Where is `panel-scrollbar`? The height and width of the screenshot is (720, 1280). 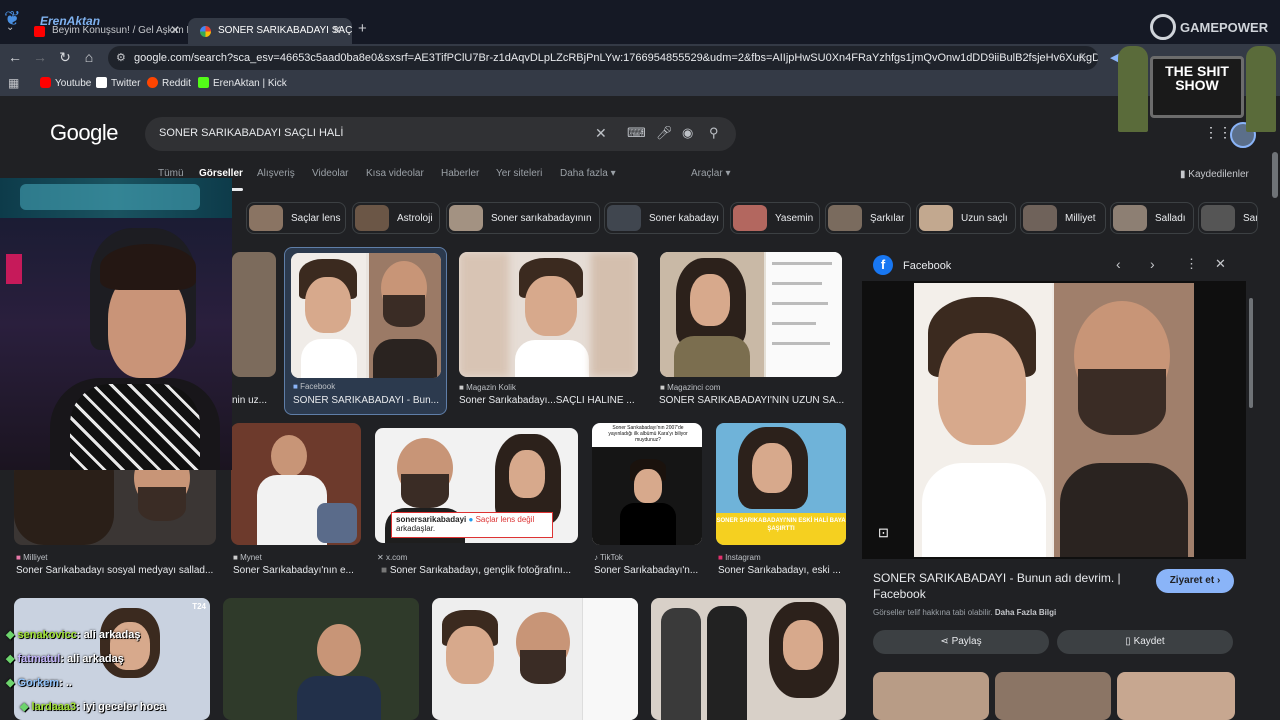 panel-scrollbar is located at coordinates (1251, 353).